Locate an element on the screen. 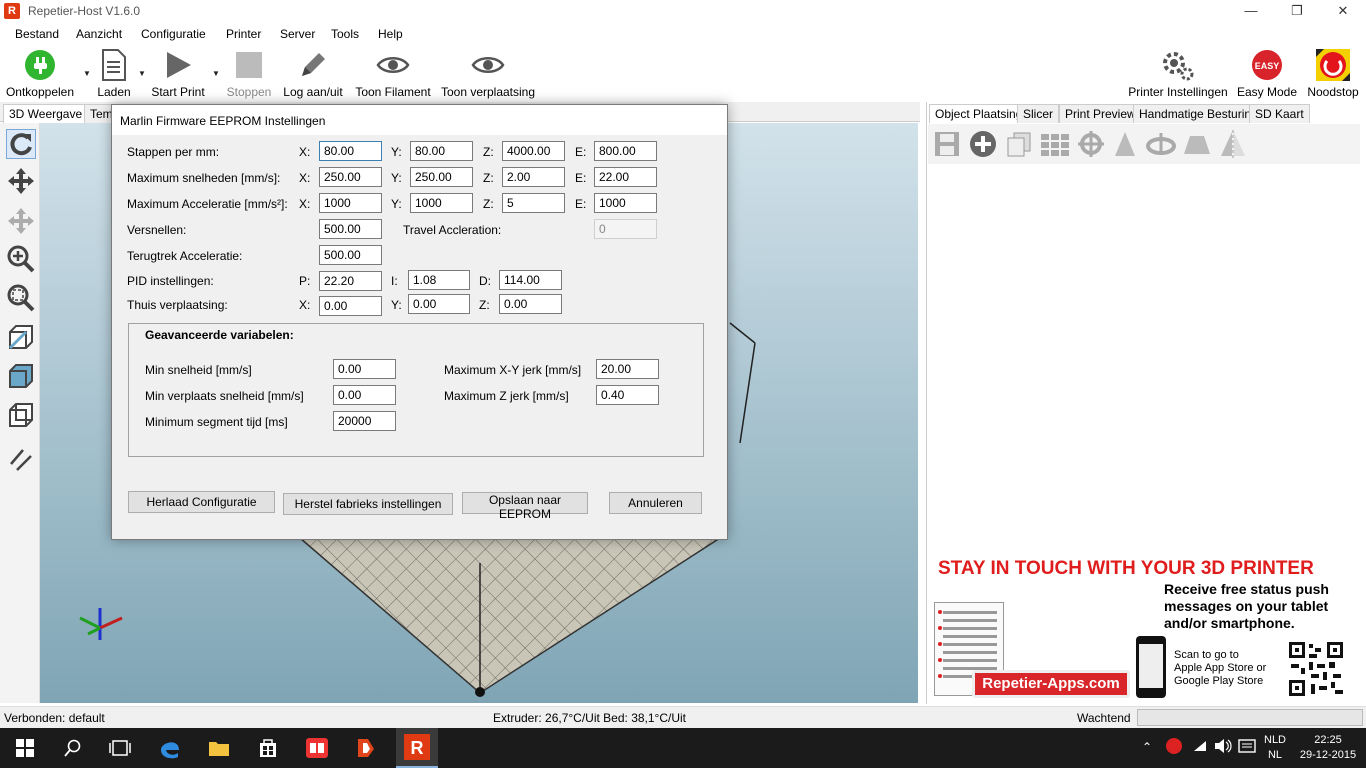 The height and width of the screenshot is (768, 1366). home-y-input is located at coordinates (439, 304).